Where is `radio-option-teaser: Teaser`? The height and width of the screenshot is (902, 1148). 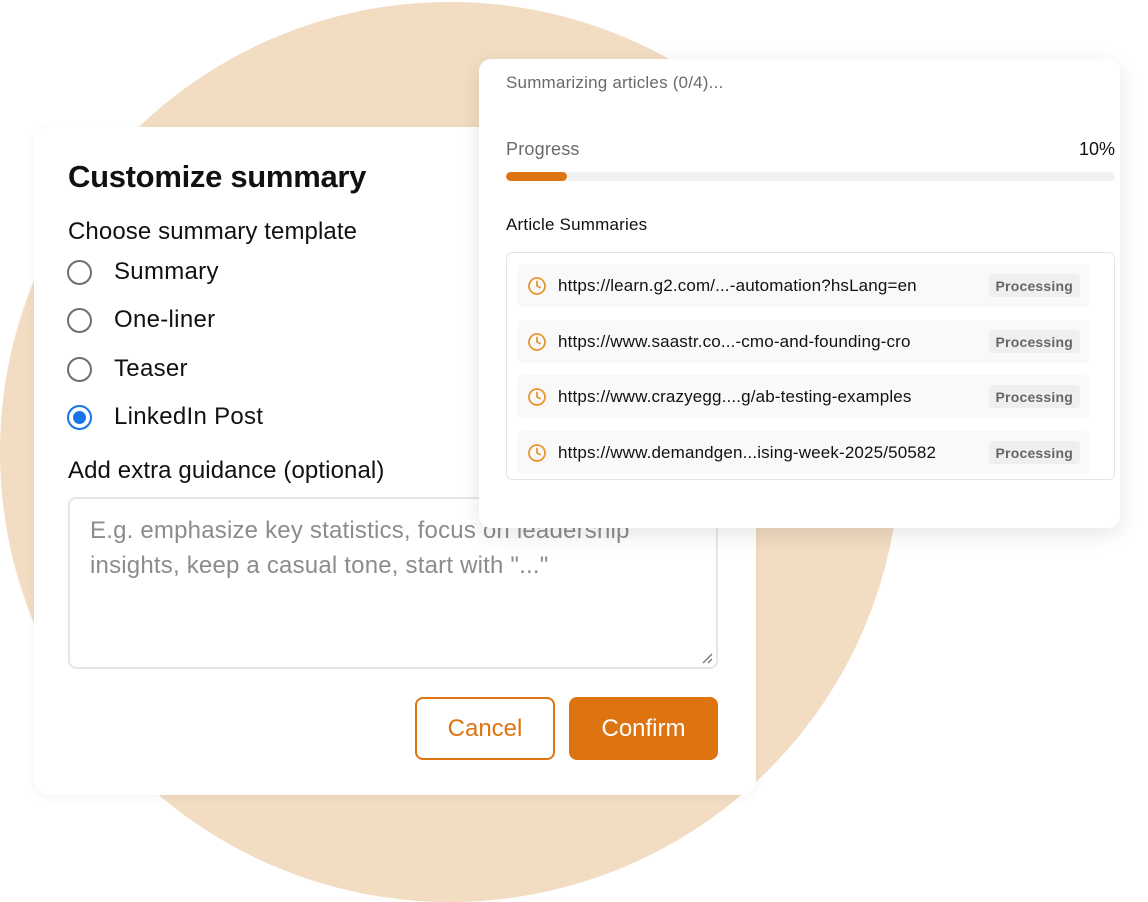
radio-option-teaser: Teaser is located at coordinates (127, 369).